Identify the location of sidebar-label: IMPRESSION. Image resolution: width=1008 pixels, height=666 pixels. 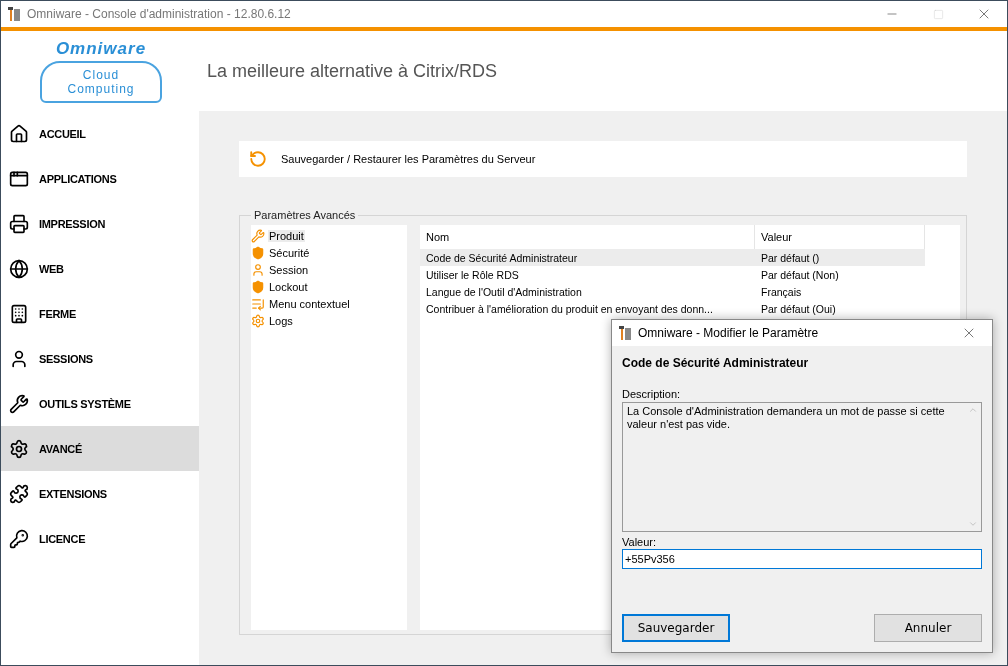
(72, 223).